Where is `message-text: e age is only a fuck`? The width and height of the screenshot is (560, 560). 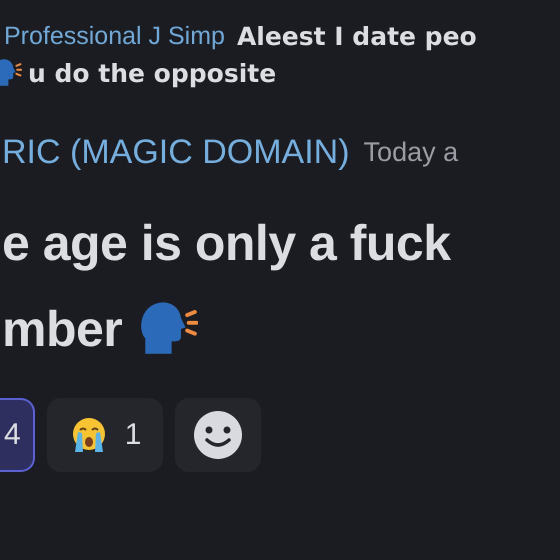
message-text: e age is only a fuck is located at coordinates (226, 243).